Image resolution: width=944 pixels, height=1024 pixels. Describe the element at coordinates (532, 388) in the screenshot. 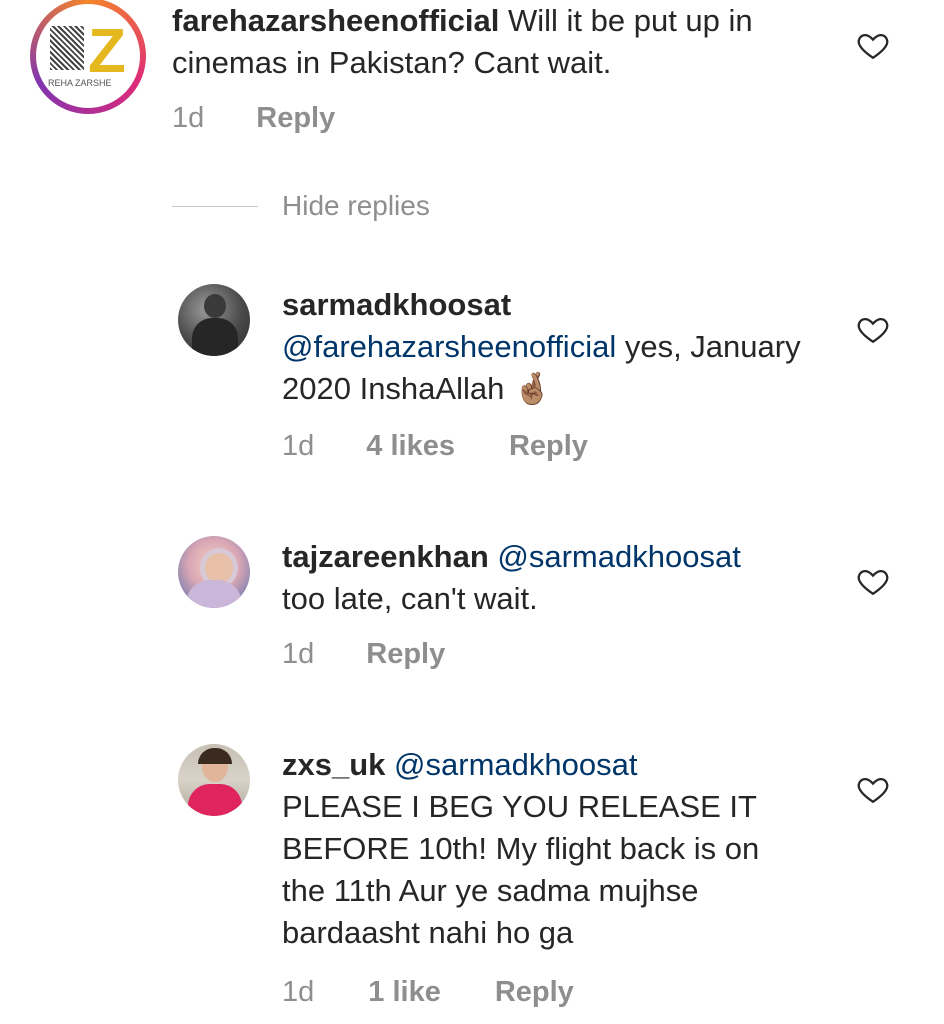

I see `crossed-fingers-emoji: 🤞🏽` at that location.